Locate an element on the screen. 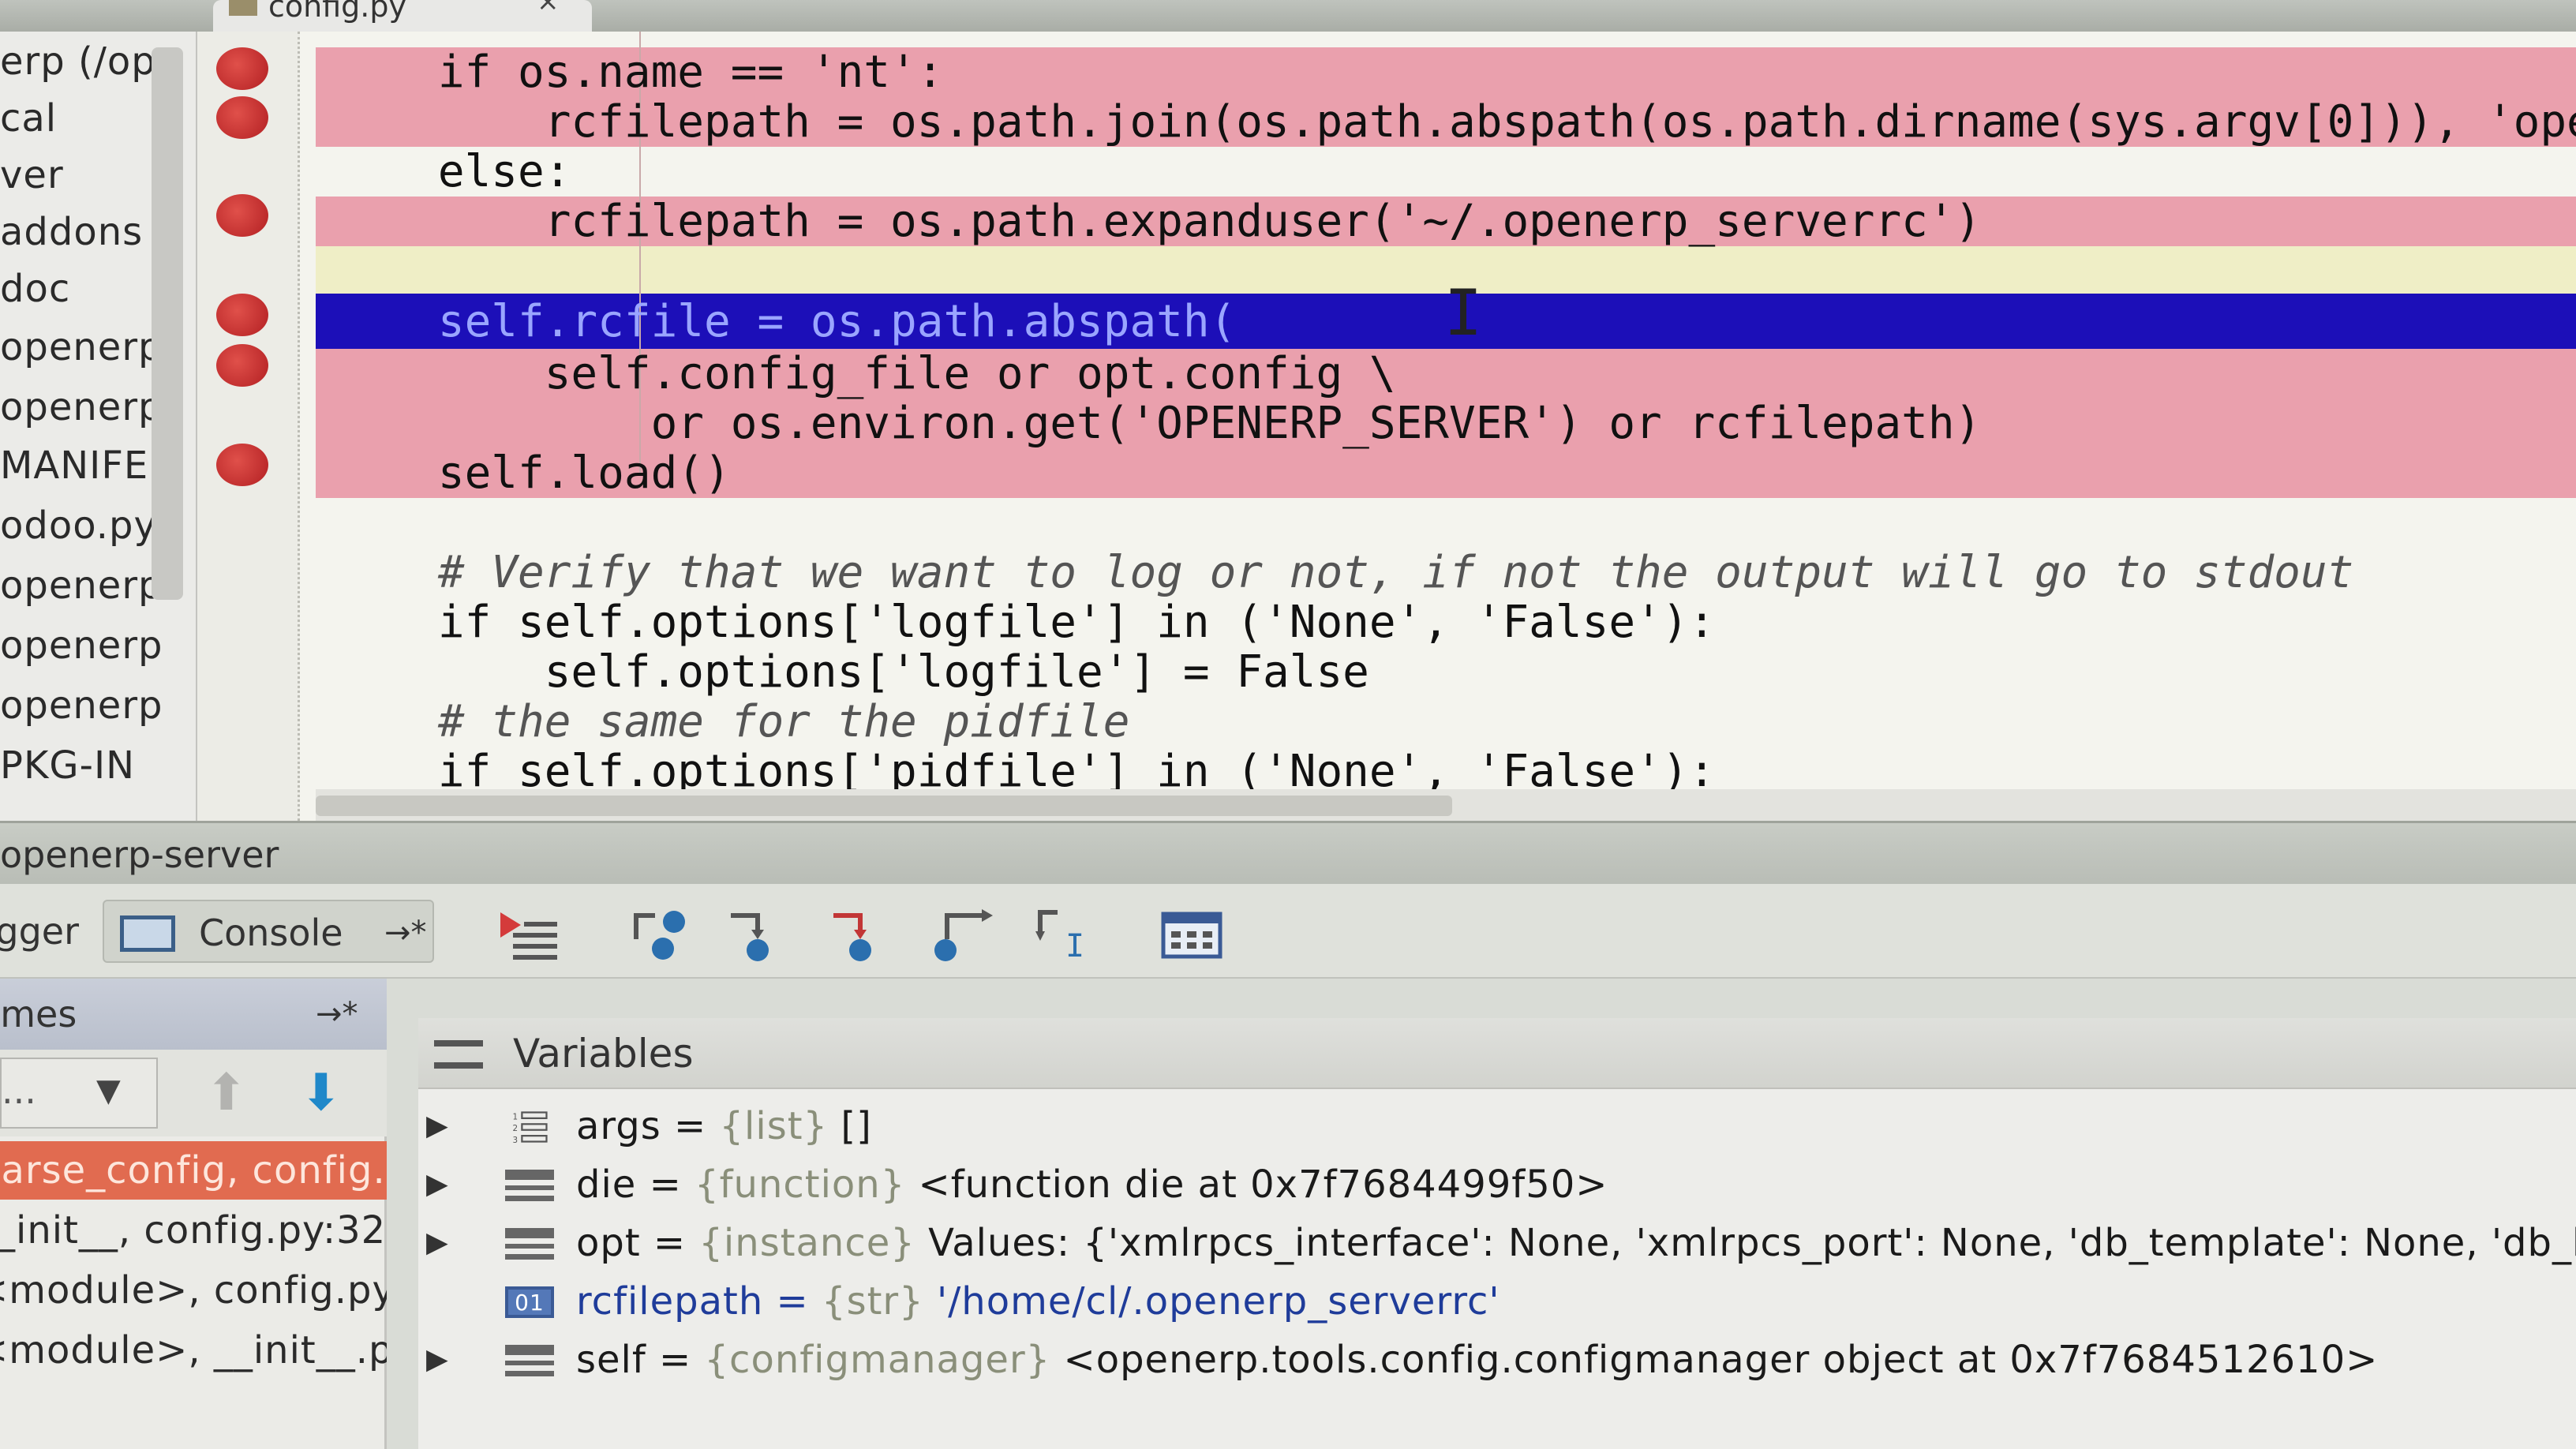 This screenshot has height=1449, width=2576. variable-name: self is located at coordinates (611, 1360).